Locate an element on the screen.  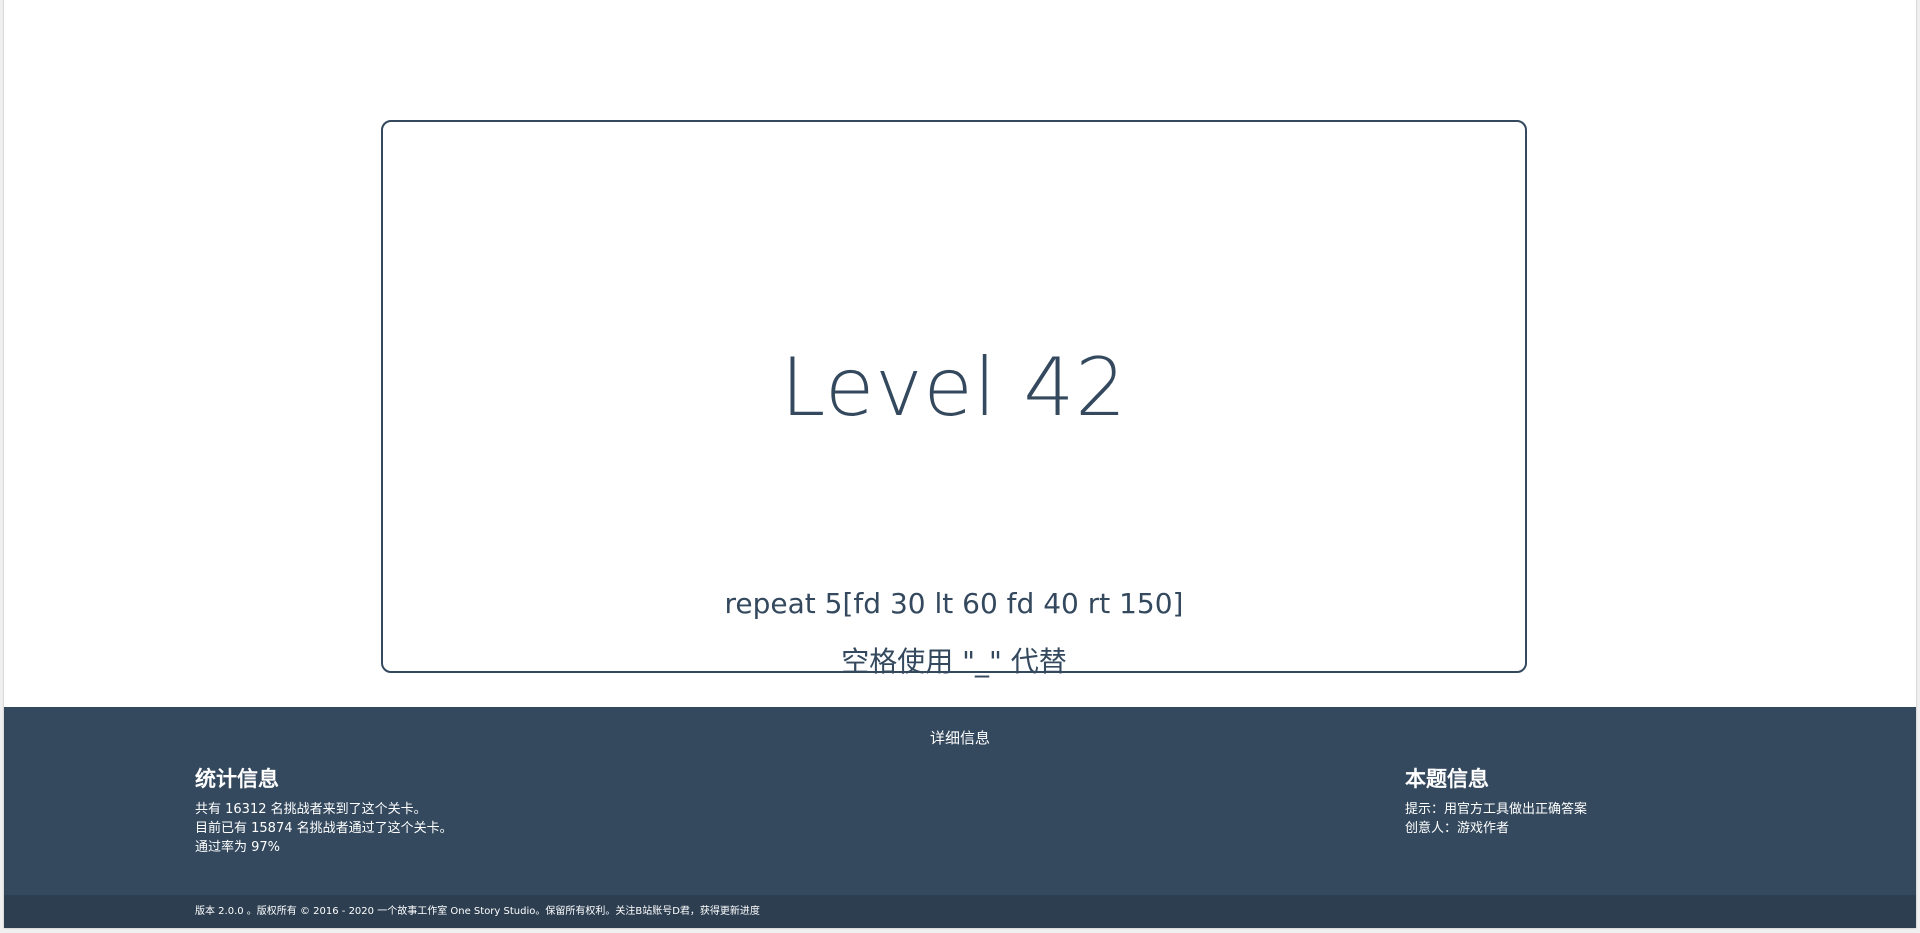
stats-line-visitors: 共有 16312 名挑战者来到了这个关卡。 is located at coordinates (311, 810).